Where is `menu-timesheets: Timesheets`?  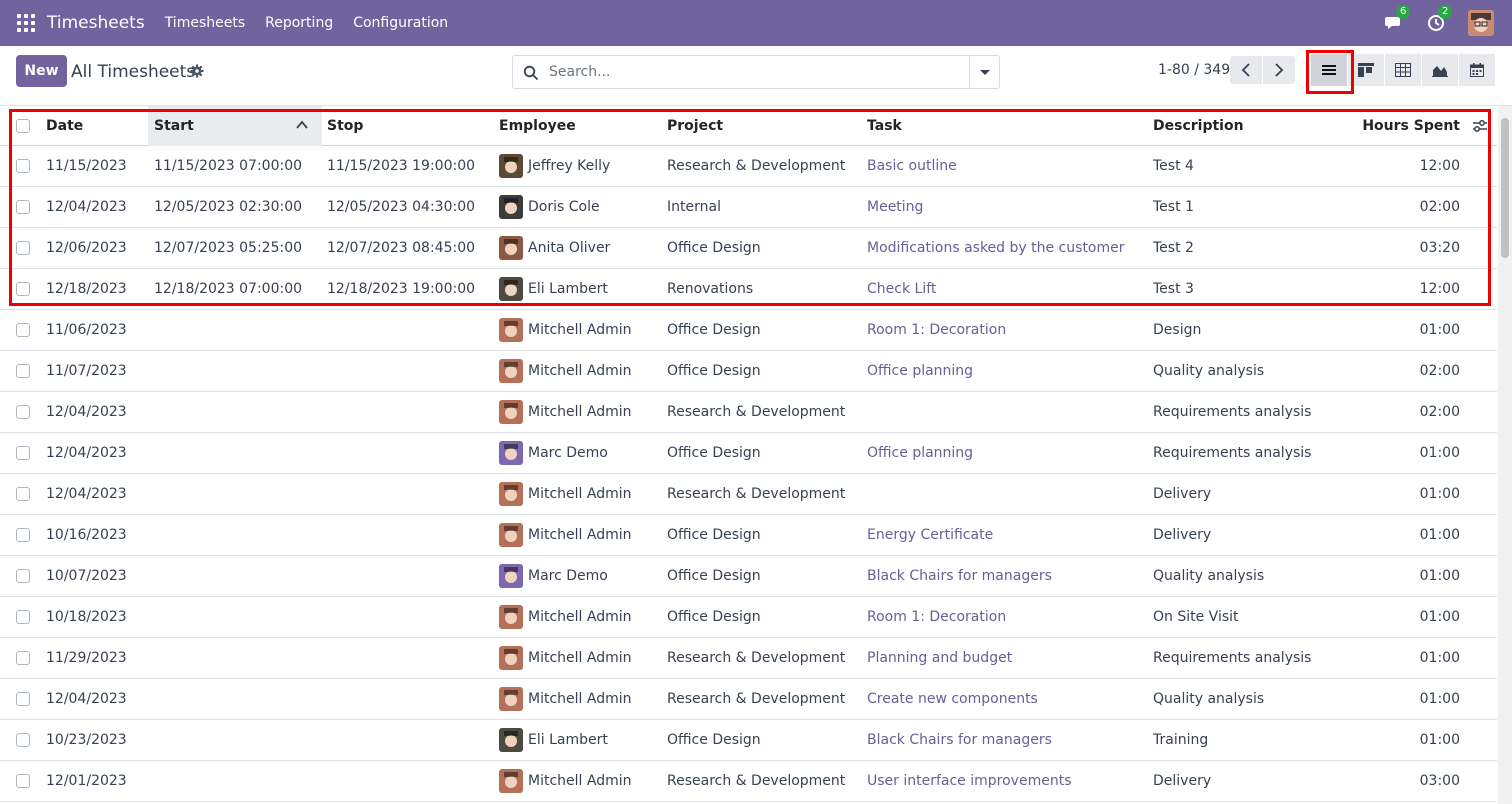 menu-timesheets: Timesheets is located at coordinates (205, 23).